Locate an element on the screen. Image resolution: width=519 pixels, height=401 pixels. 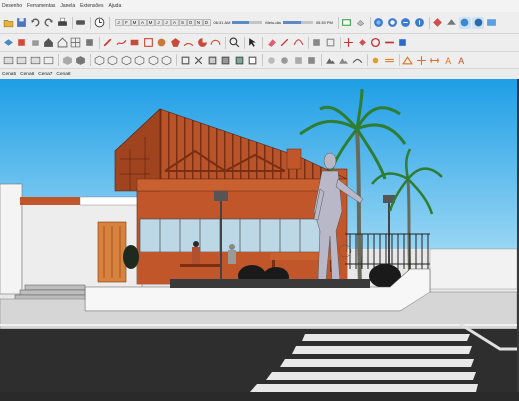
pie-icon is located at coordinates (202, 43).